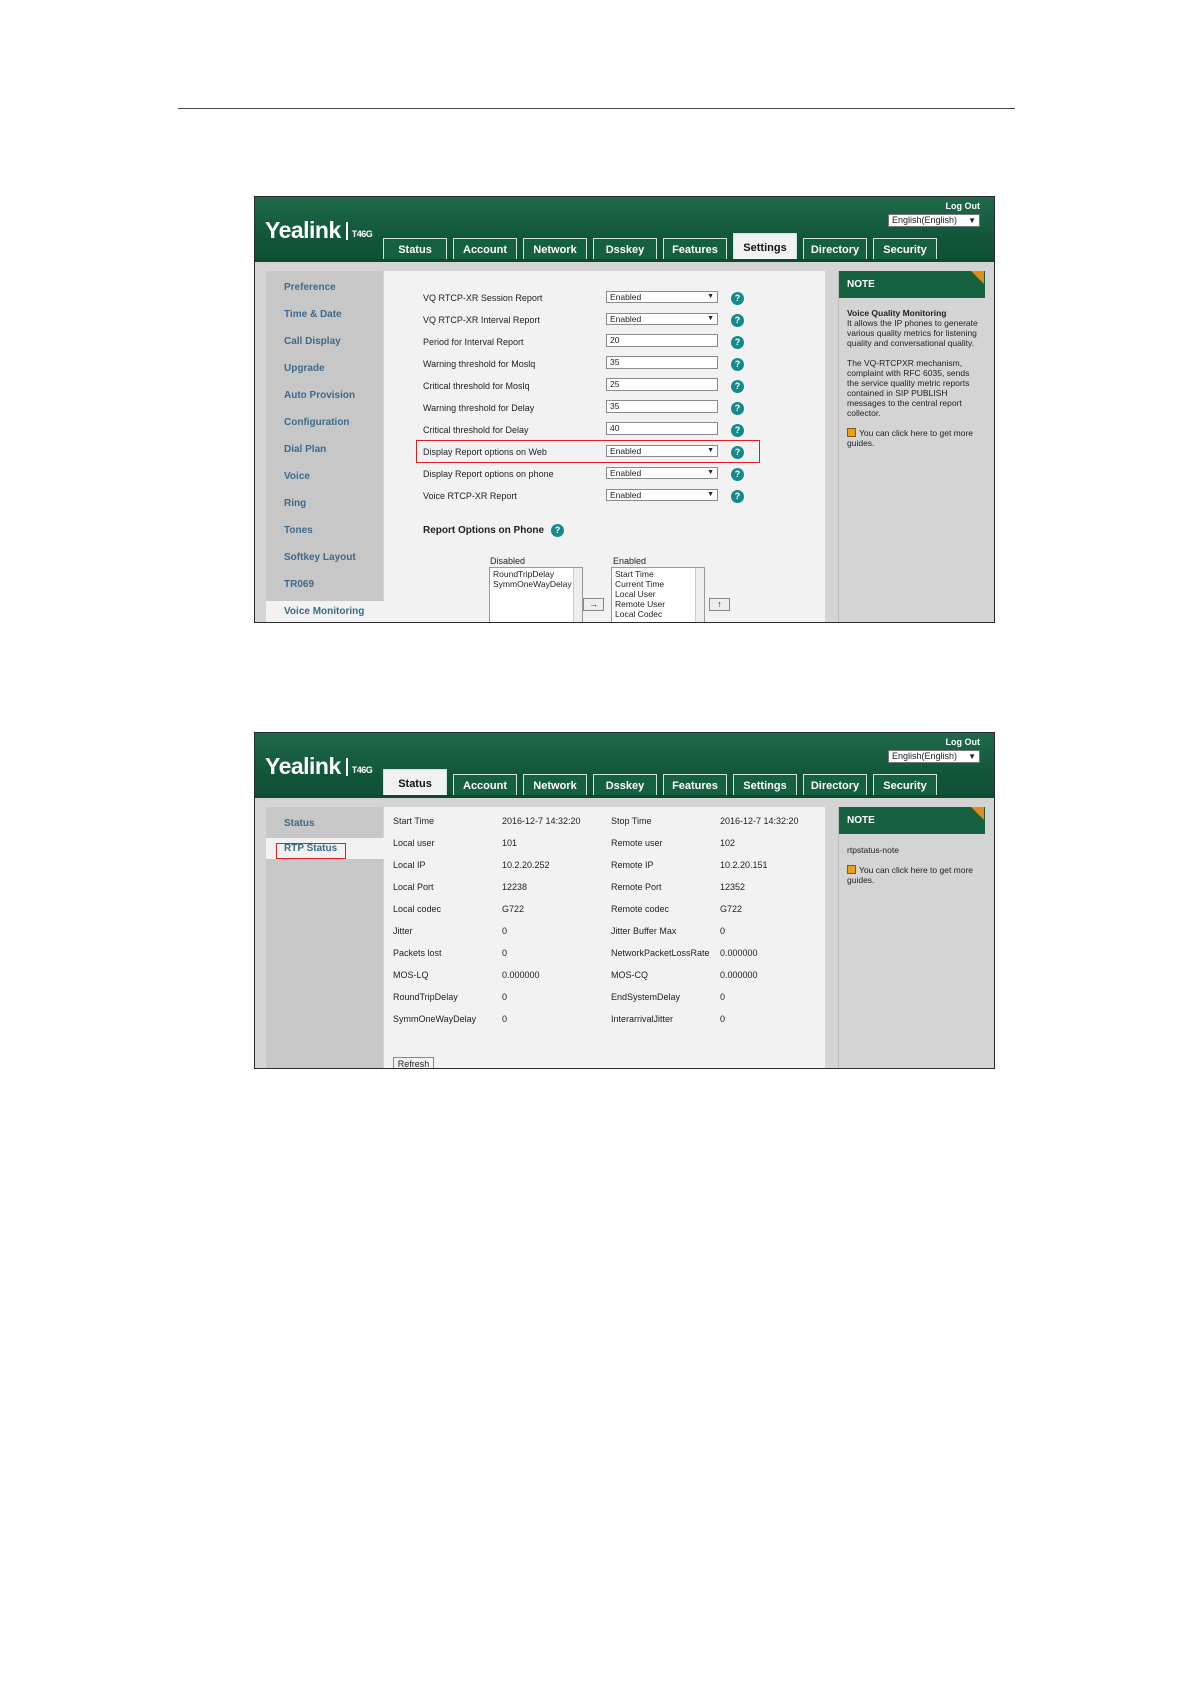  What do you see at coordinates (479, 408) in the screenshot?
I see `row-label: Warning threshold for Delay` at bounding box center [479, 408].